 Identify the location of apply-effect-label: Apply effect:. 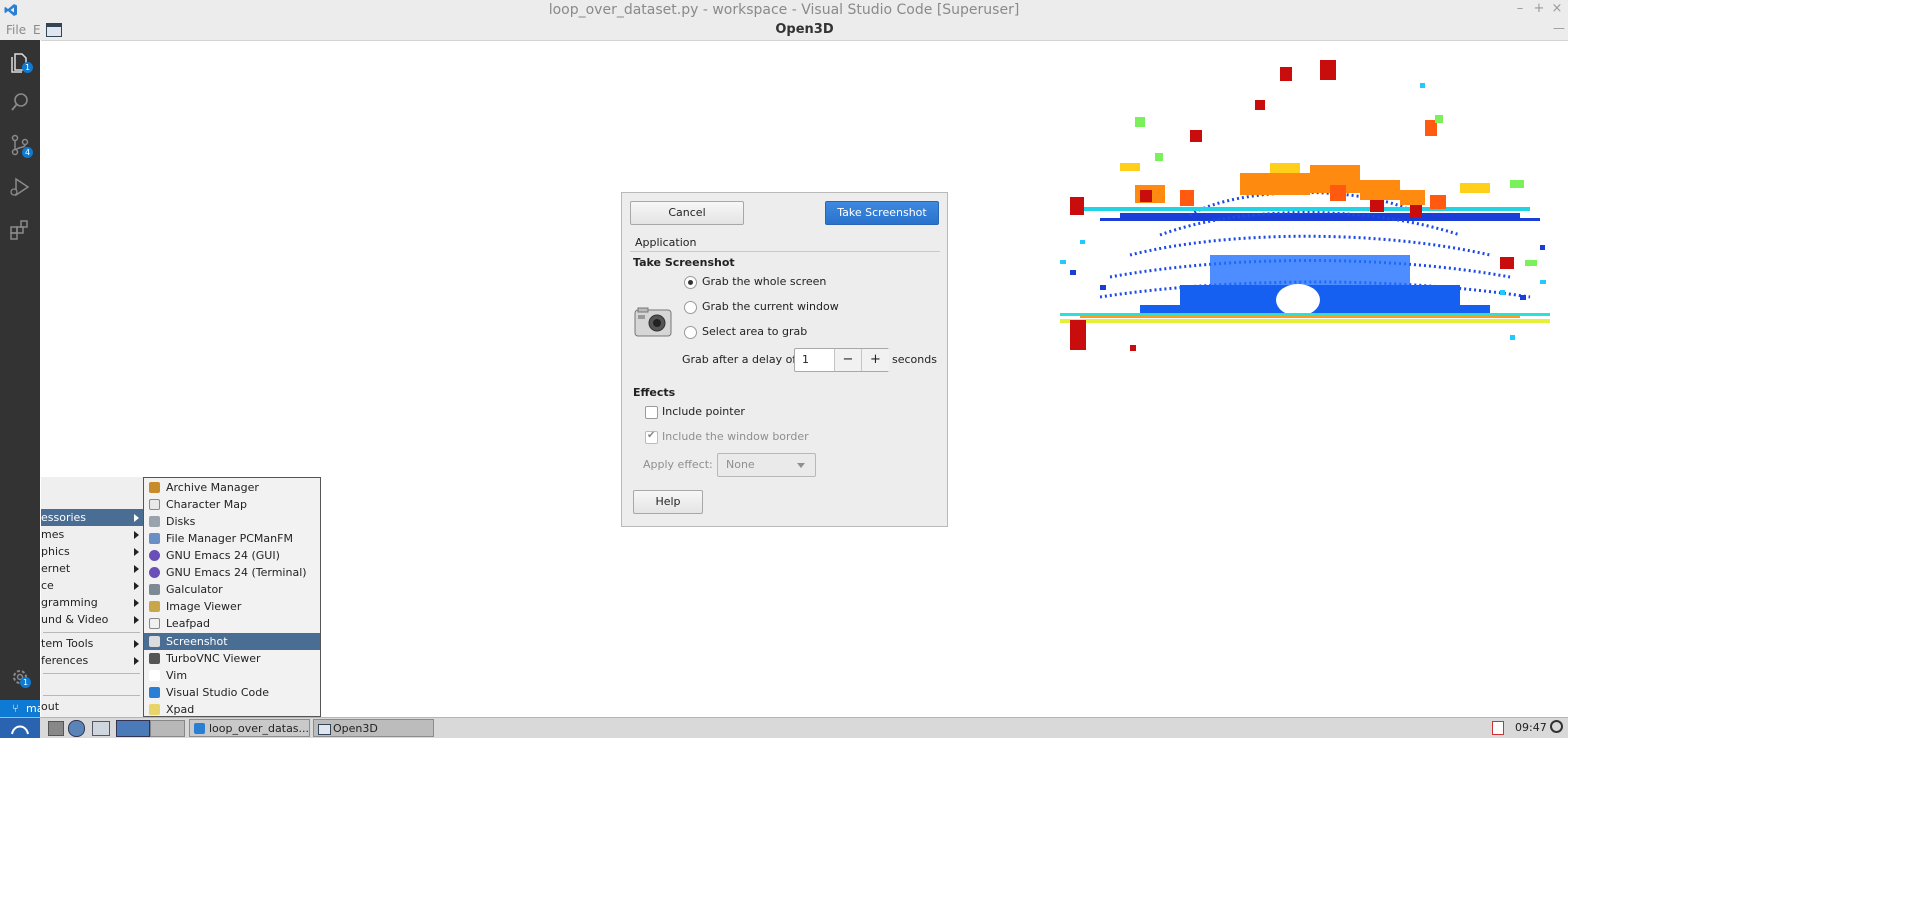
(678, 464).